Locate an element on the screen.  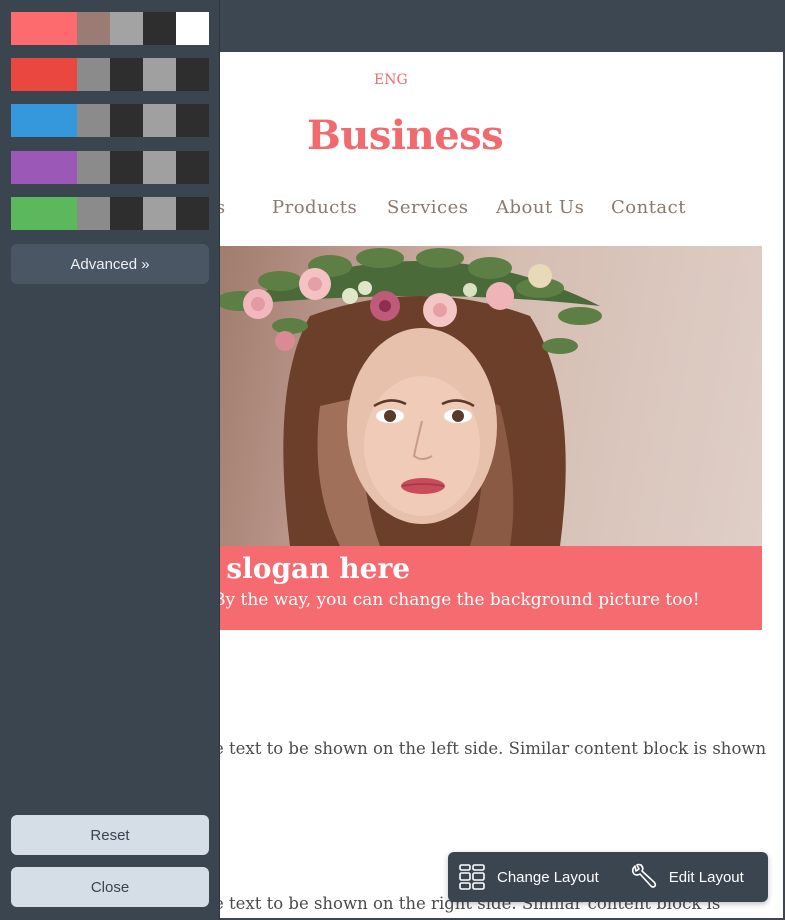
grid-layout-icon is located at coordinates (472, 877).